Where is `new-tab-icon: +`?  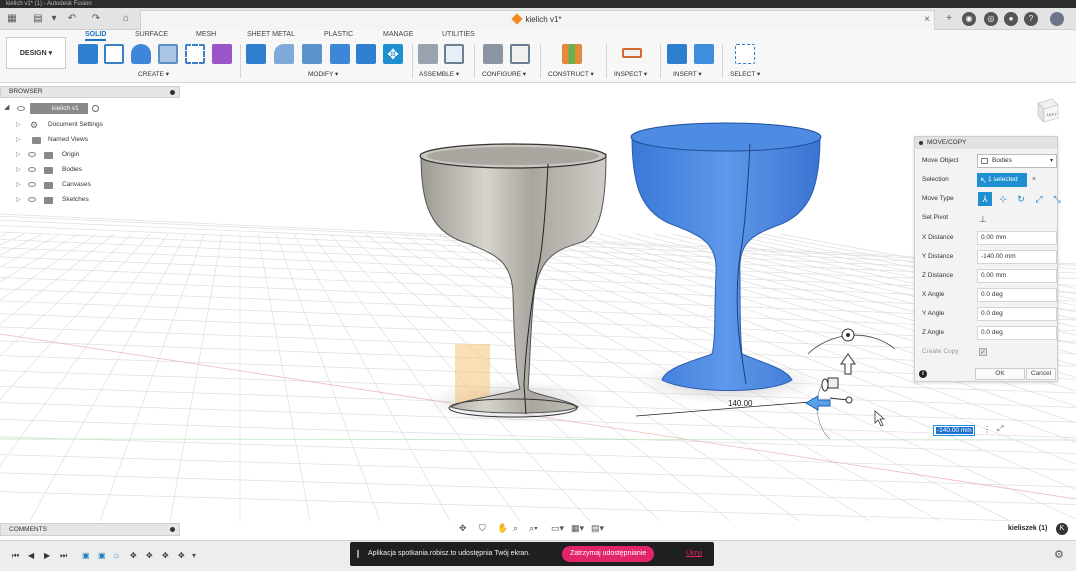 new-tab-icon: + is located at coordinates (949, 19).